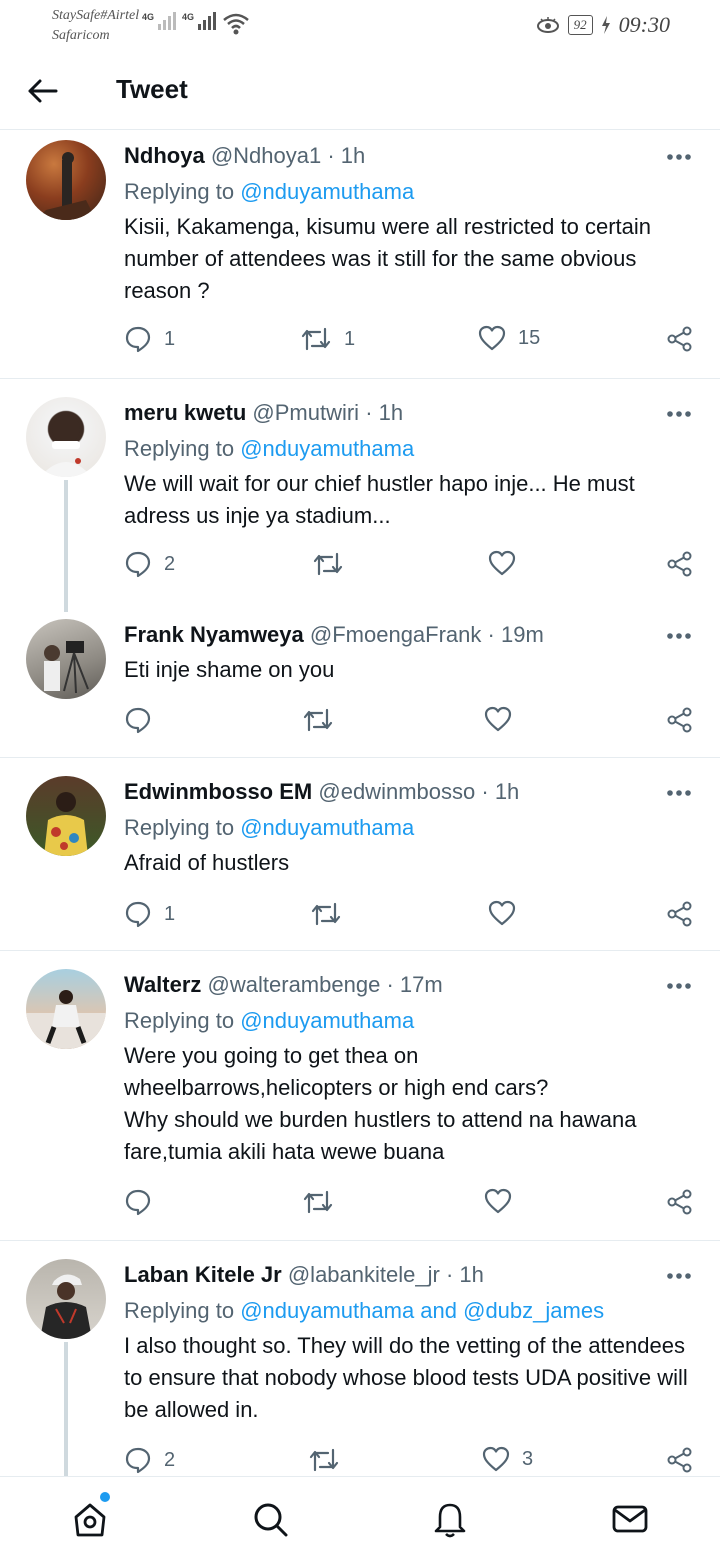 This screenshot has height=1560, width=720. Describe the element at coordinates (644, 24) in the screenshot. I see `clock: 09:30` at that location.